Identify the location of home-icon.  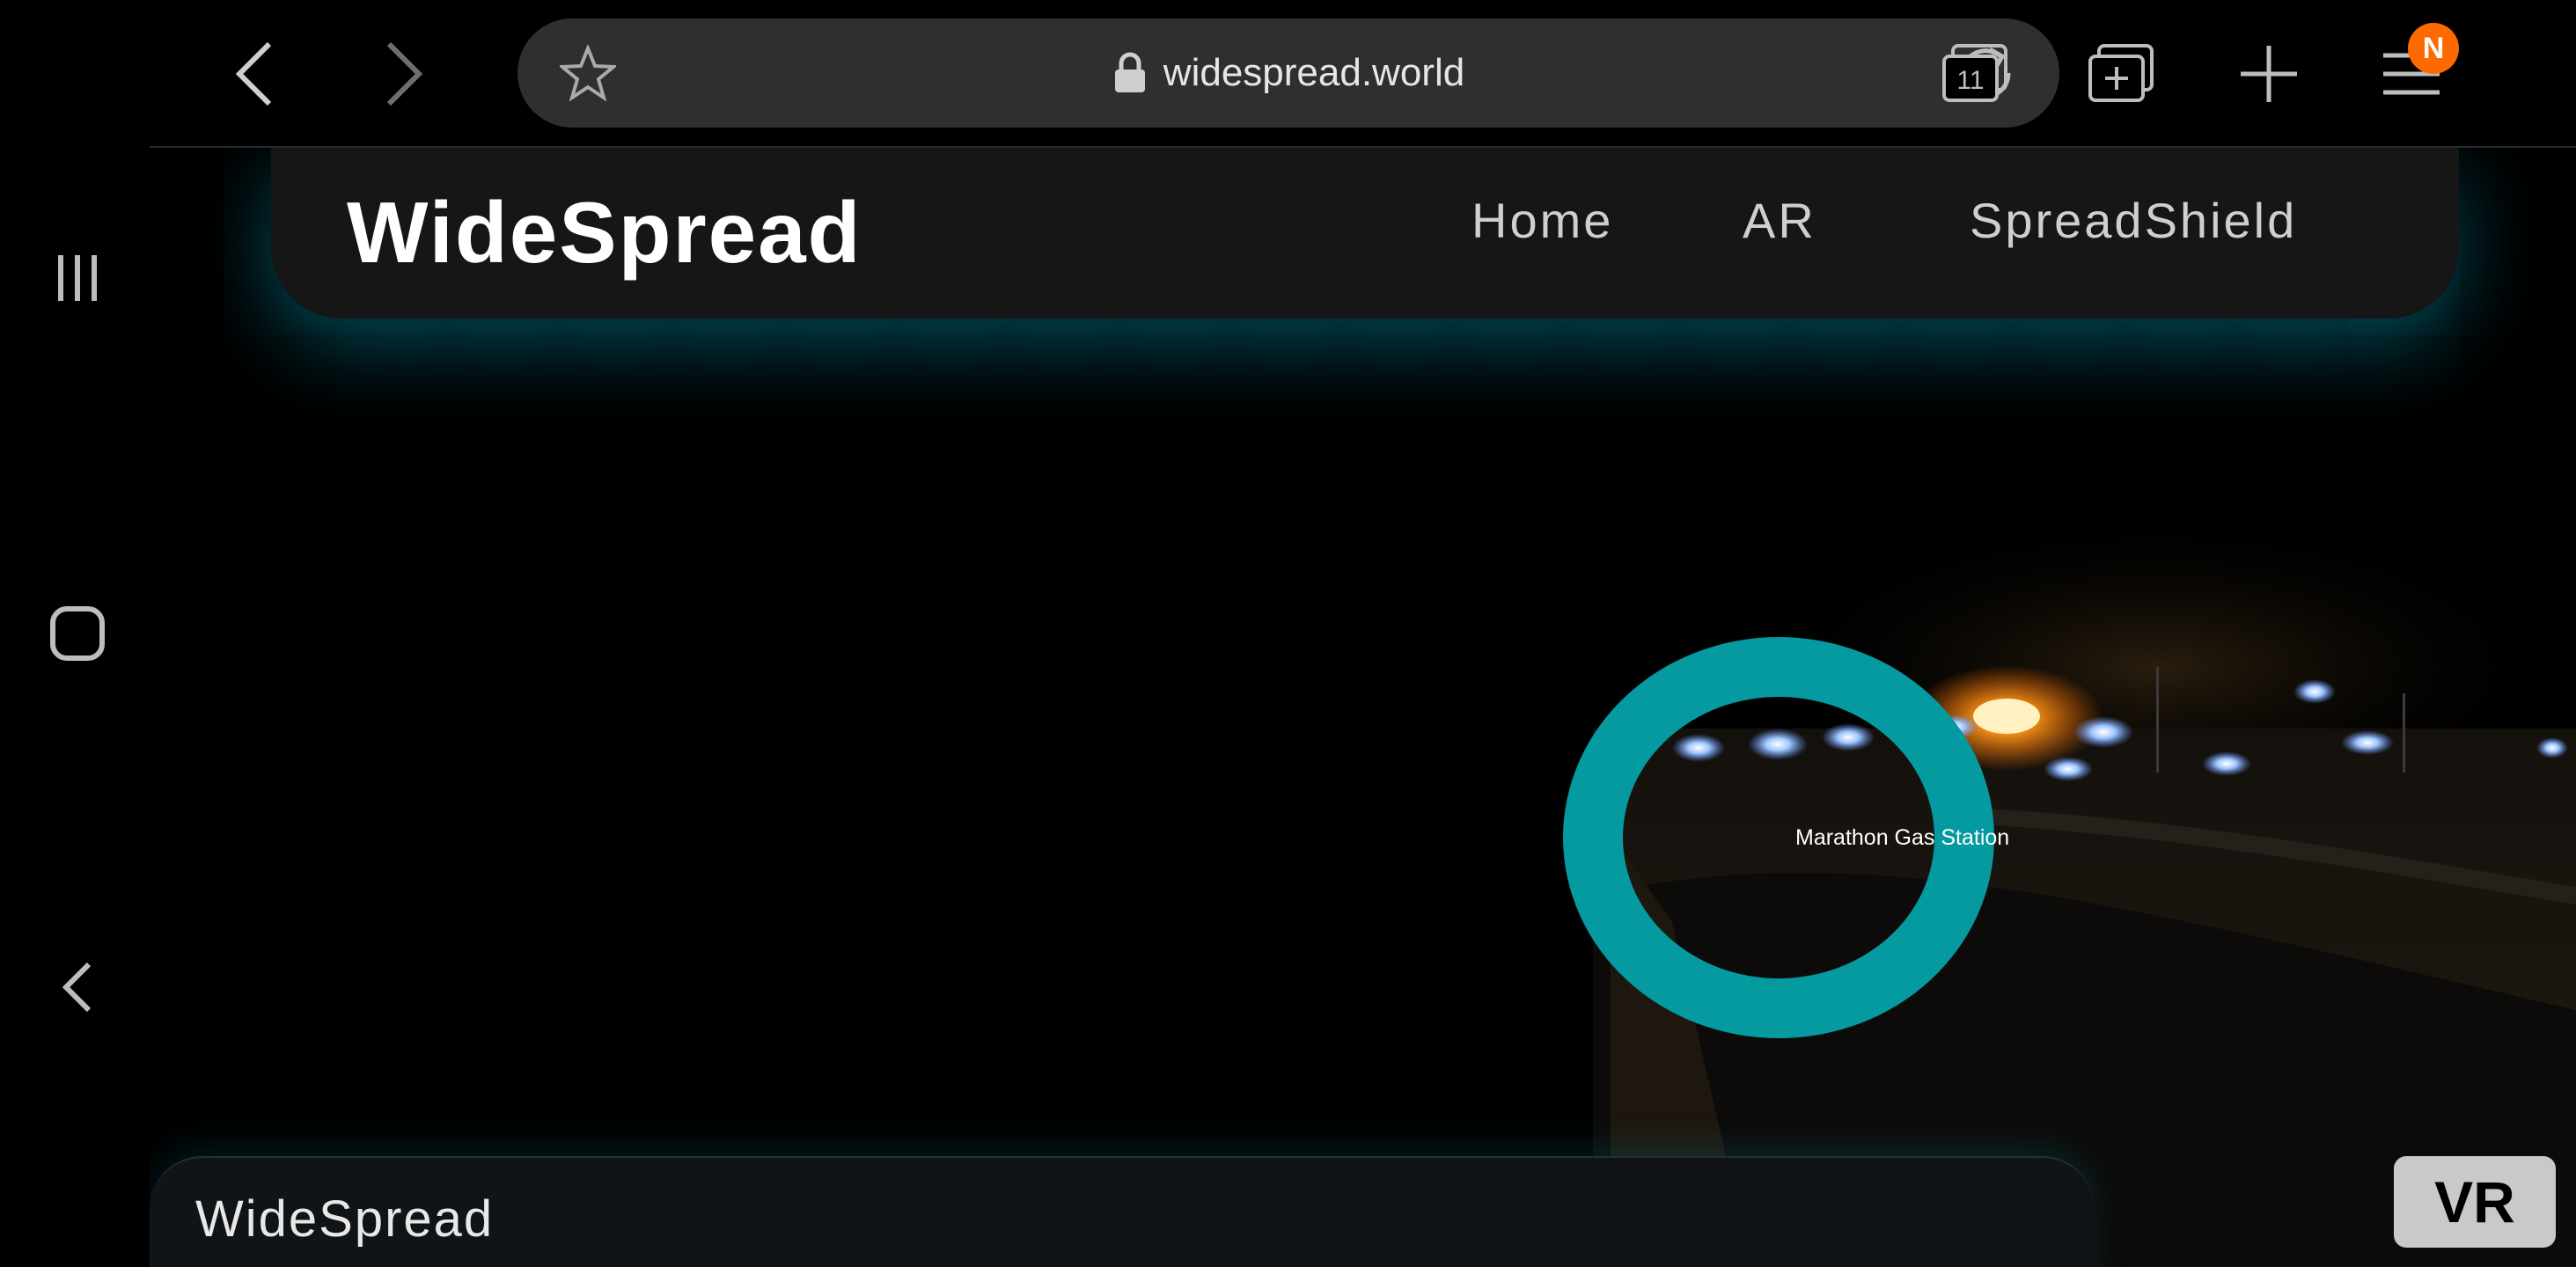
(77, 633).